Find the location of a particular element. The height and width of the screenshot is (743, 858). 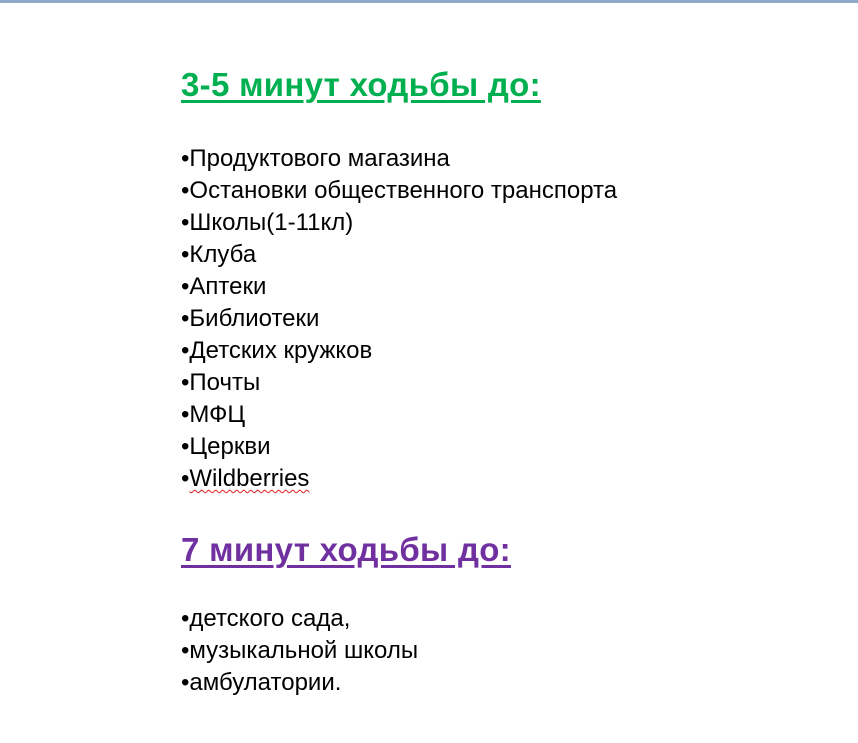

list-item: •МФЦ is located at coordinates (399, 415).